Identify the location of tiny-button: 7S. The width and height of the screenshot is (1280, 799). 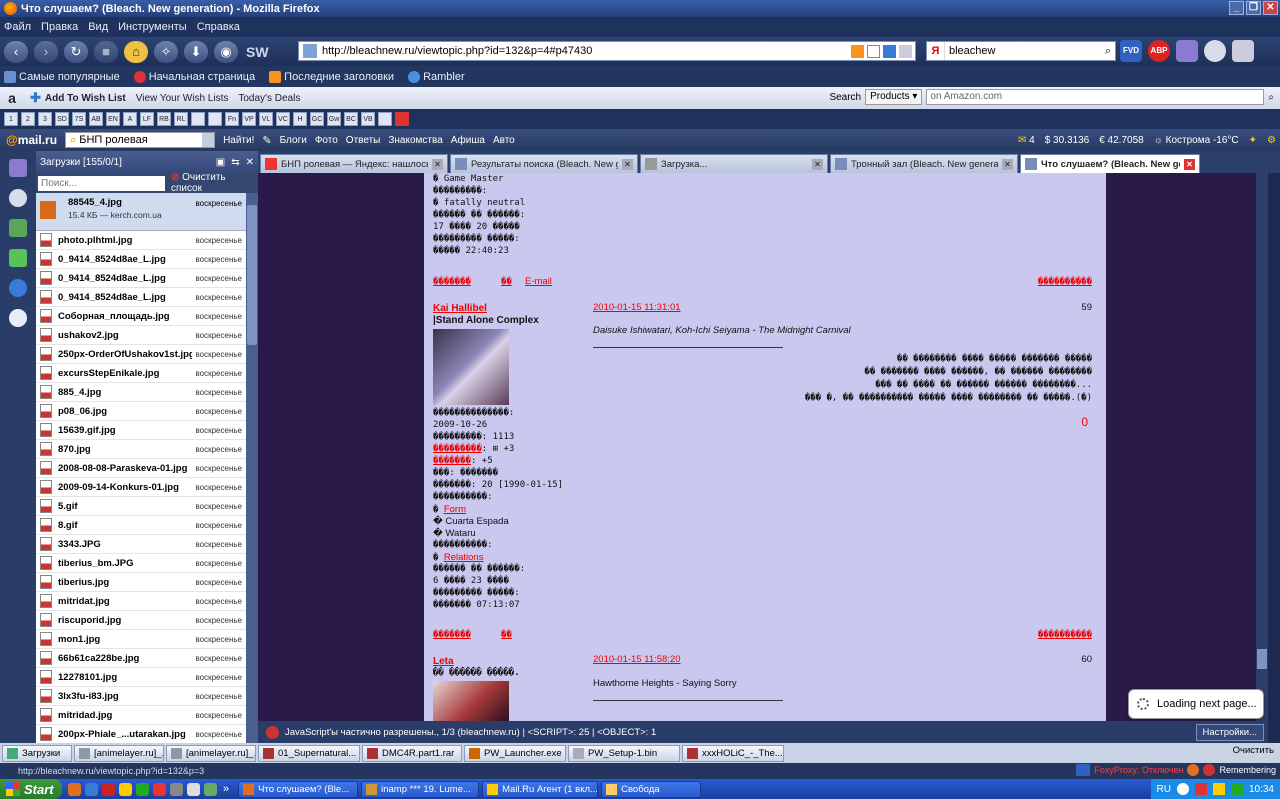
(79, 119).